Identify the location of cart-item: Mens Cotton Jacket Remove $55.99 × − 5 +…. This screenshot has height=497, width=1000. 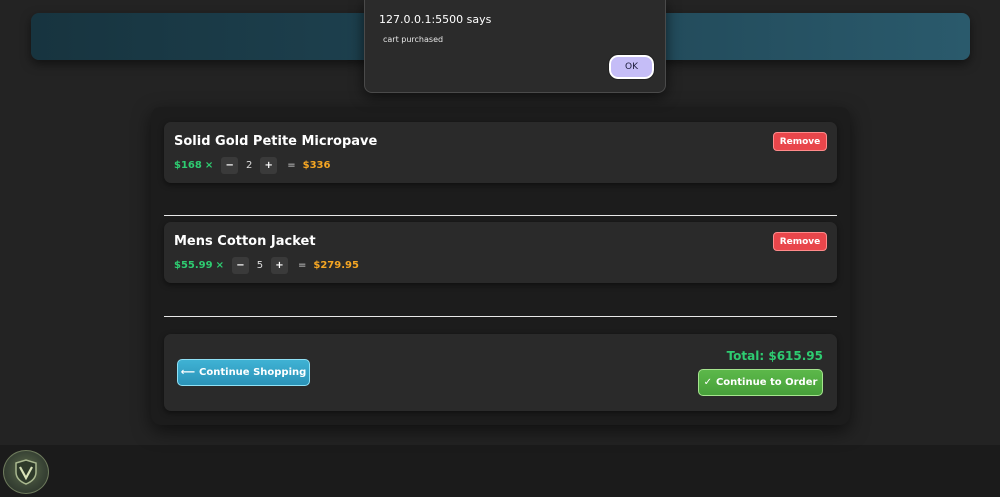
(500, 252).